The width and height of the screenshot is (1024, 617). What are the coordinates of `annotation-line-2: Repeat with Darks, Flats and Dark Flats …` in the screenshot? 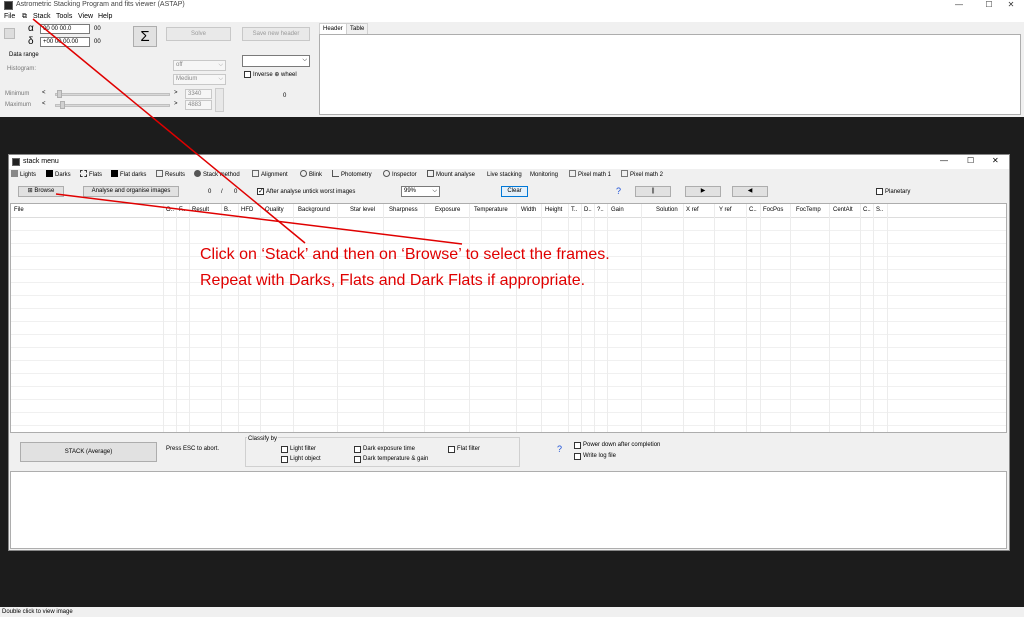 It's located at (393, 280).